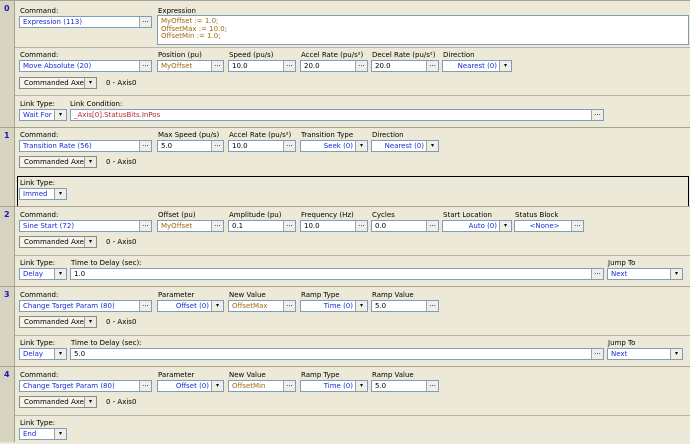 This screenshot has width=690, height=444. Describe the element at coordinates (404, 55) in the screenshot. I see `decel-label: Decel Rate (pu/s²)` at that location.